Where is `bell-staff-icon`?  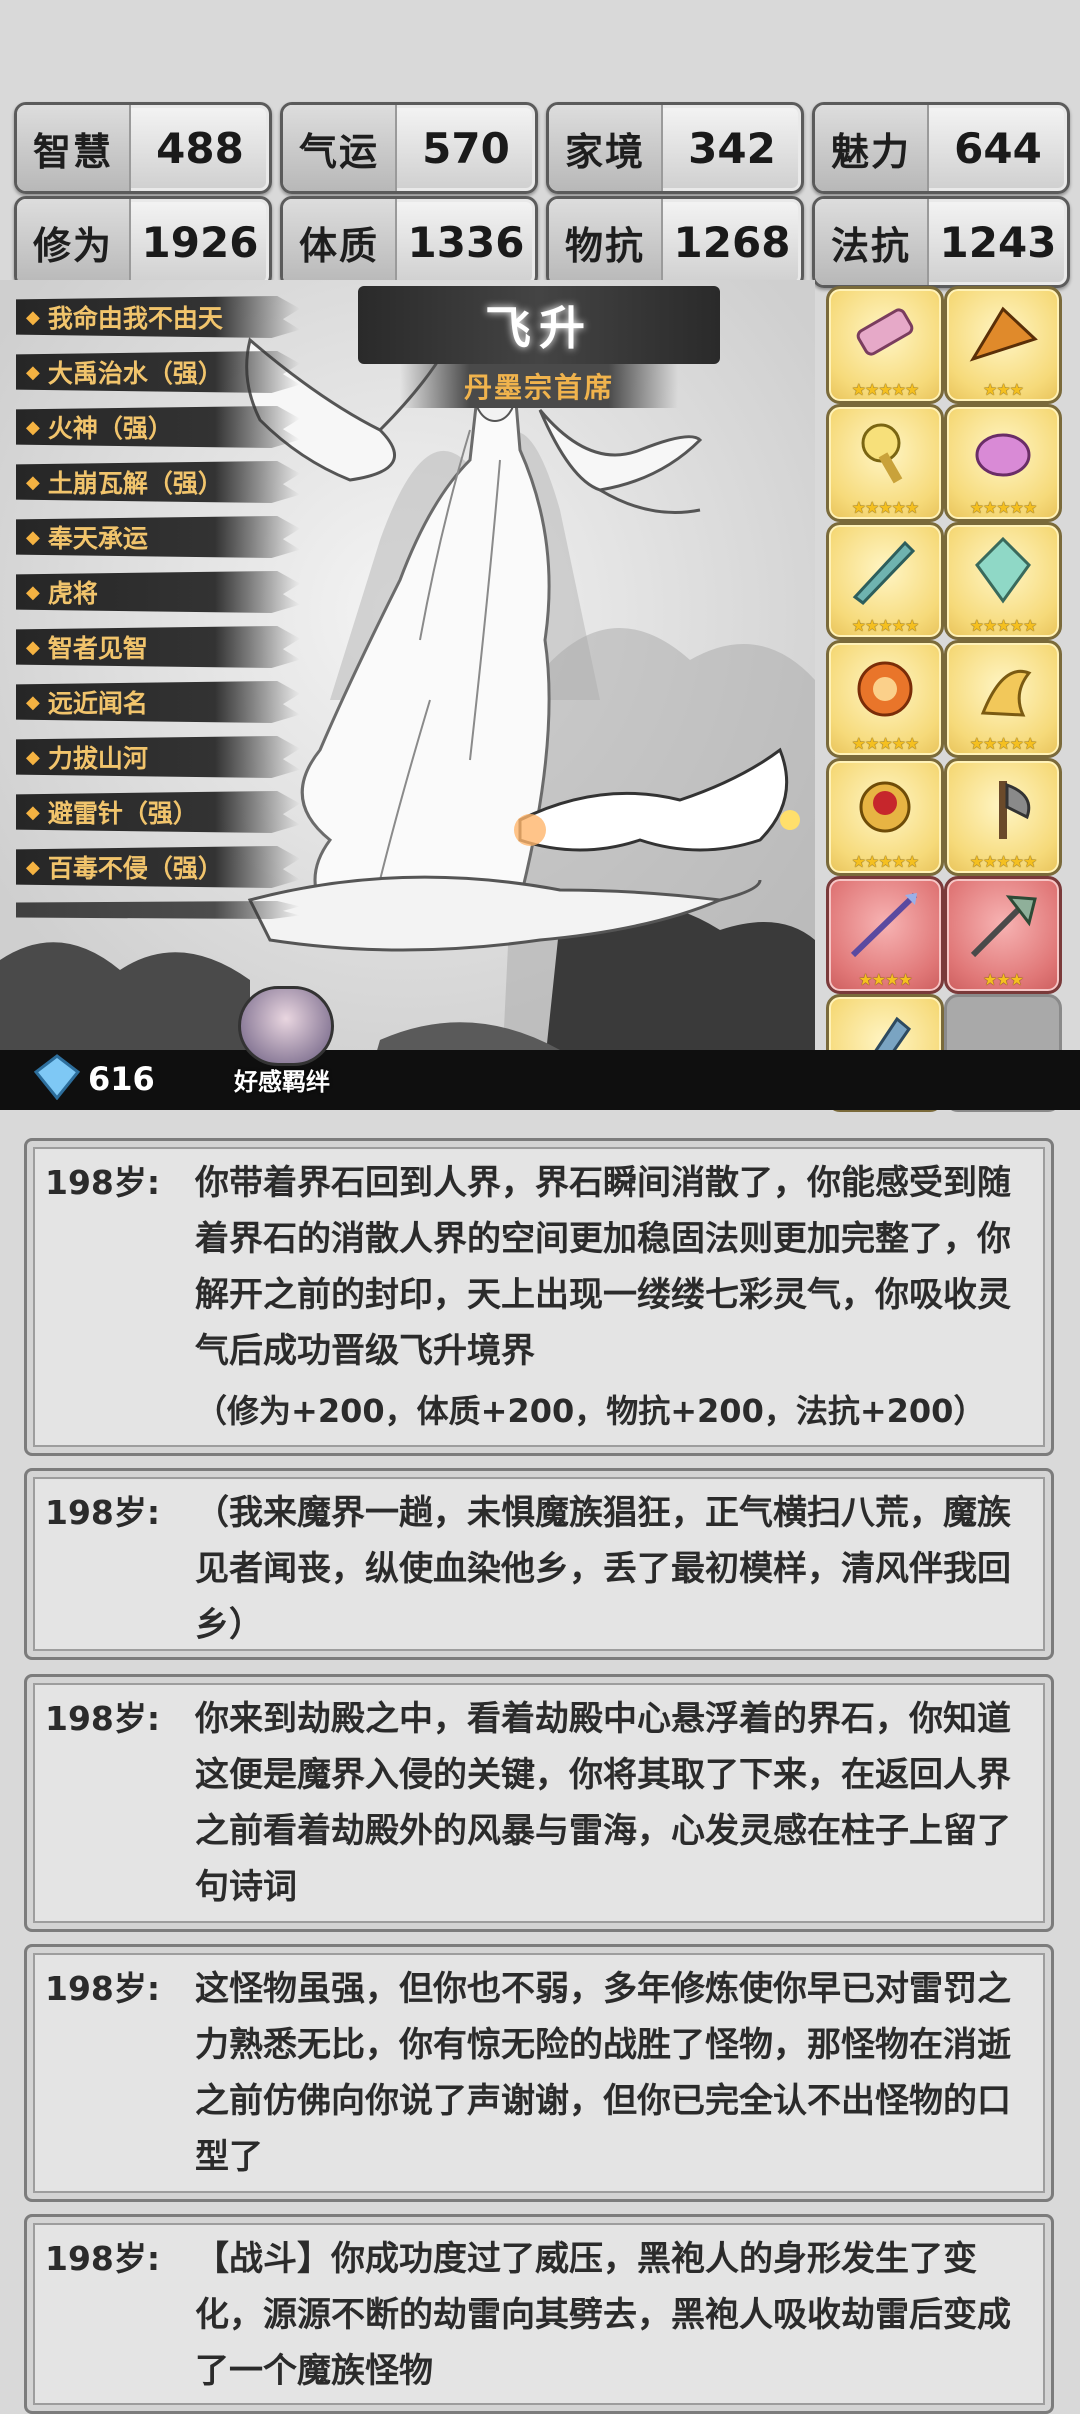 bell-staff-icon is located at coordinates (882, 453).